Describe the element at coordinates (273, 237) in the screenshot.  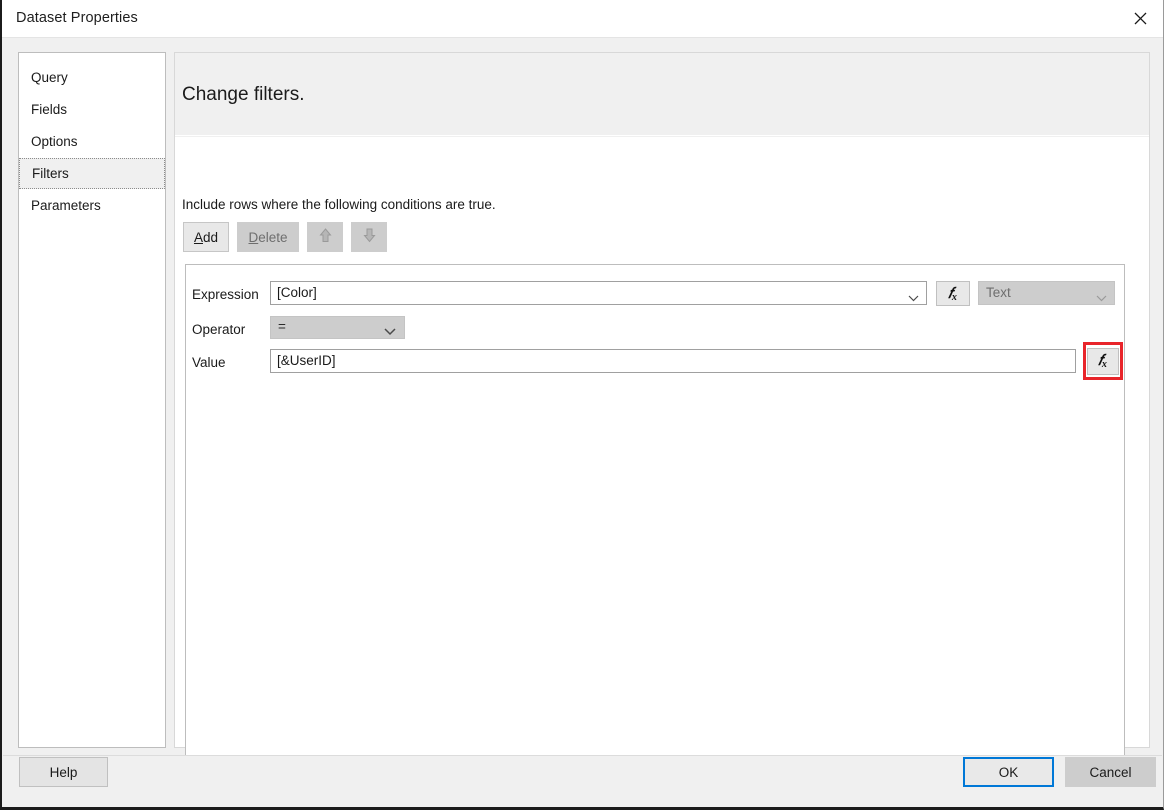
I see `delete-label-rest: elete` at that location.